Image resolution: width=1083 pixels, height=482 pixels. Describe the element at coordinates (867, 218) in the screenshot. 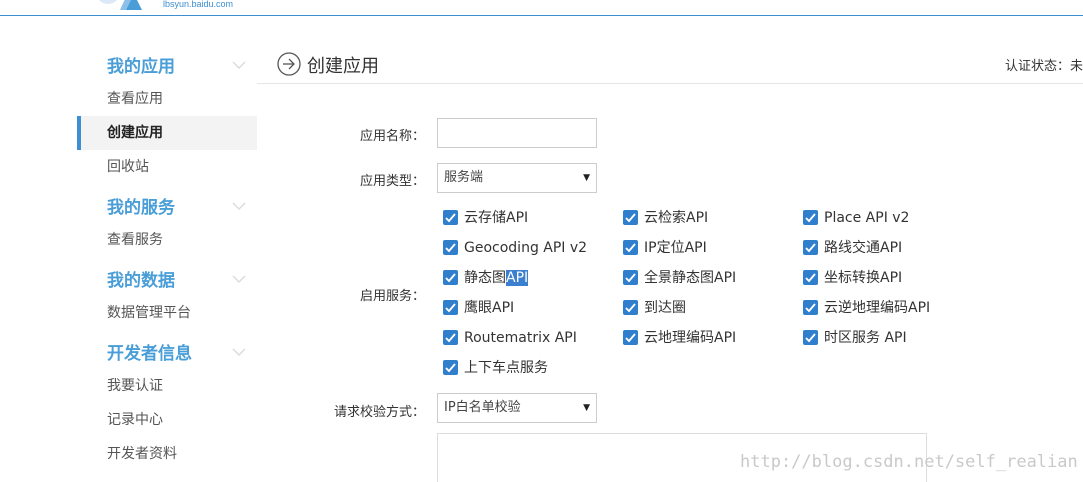

I see `service-label: Place API v2` at that location.